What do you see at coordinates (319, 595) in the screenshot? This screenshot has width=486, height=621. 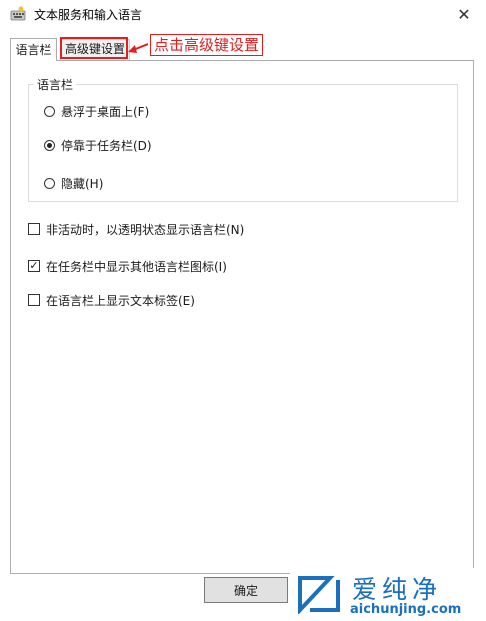 I see `watermark-logo-icon` at bounding box center [319, 595].